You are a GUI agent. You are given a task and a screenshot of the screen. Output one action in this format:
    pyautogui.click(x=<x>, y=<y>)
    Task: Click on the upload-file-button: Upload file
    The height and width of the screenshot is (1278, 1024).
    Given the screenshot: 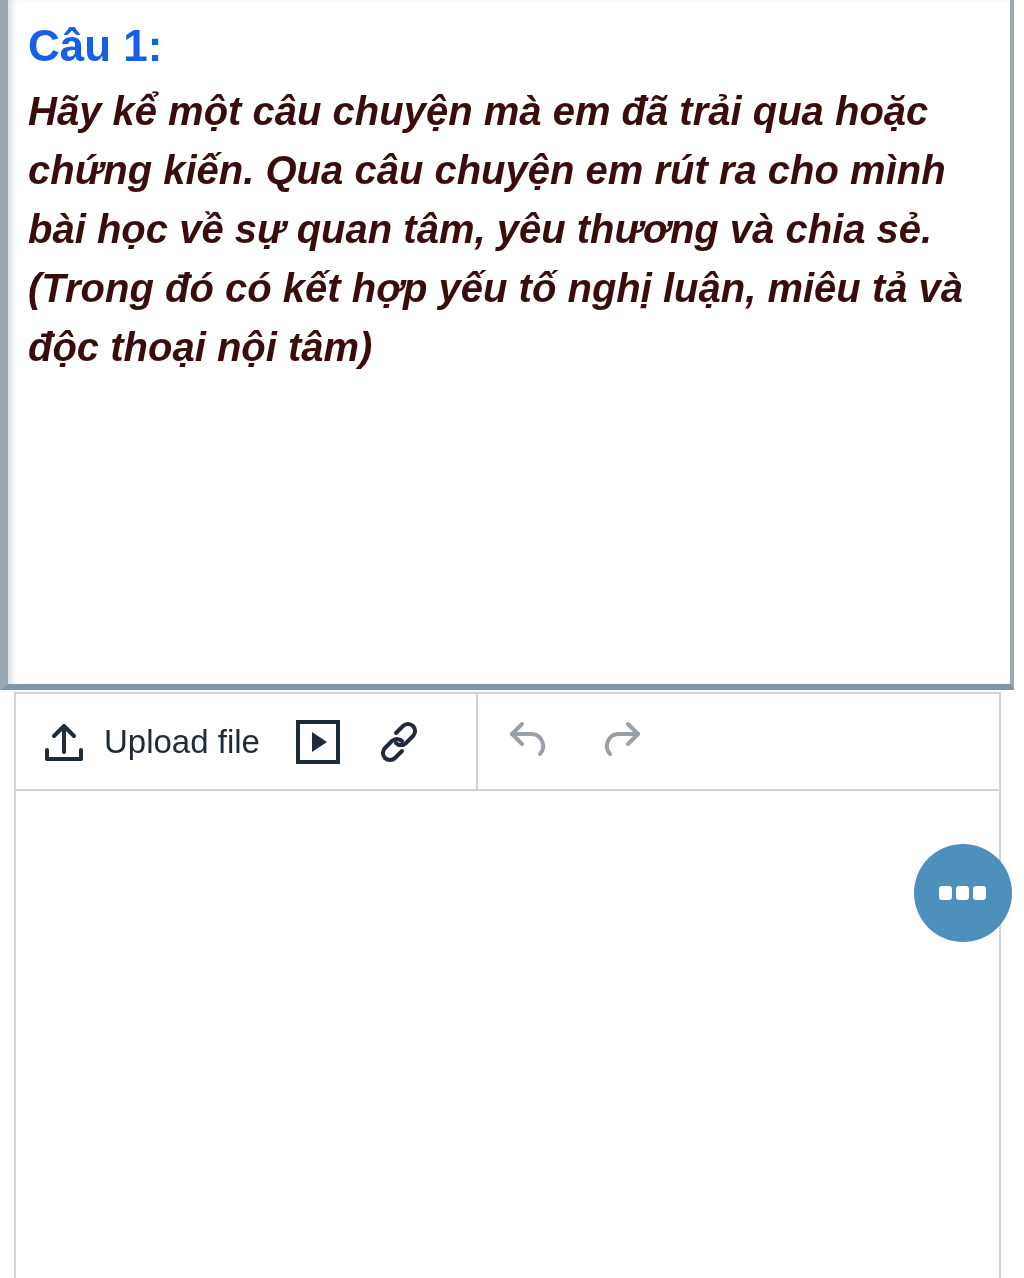 What is the action you would take?
    pyautogui.click(x=152, y=741)
    